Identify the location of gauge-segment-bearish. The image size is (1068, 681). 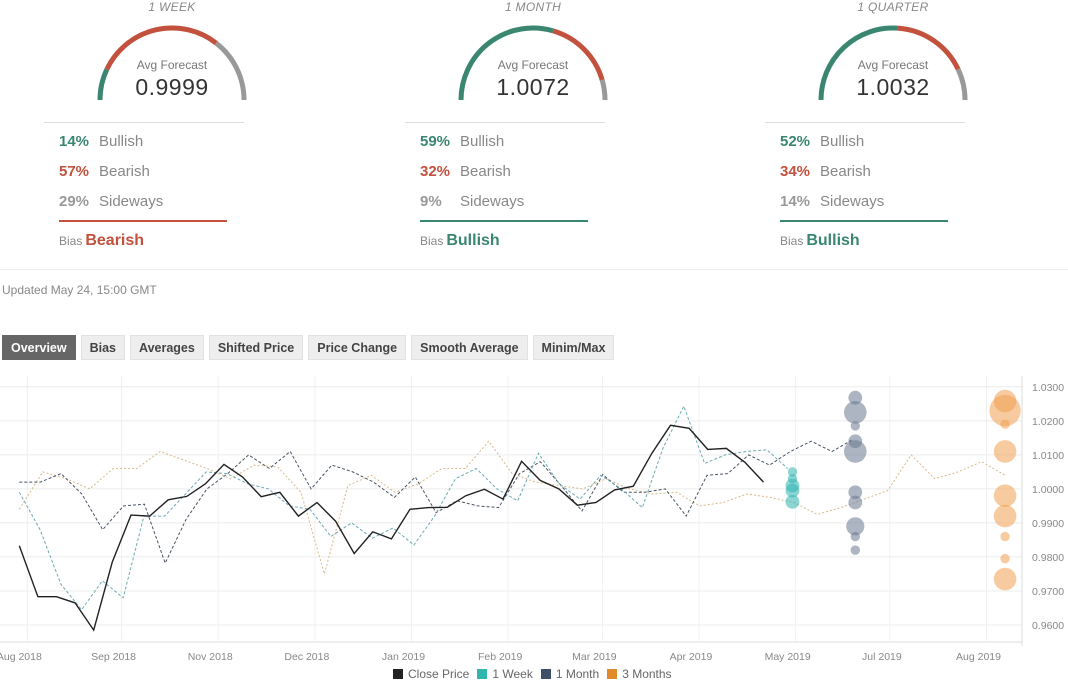
(578, 54).